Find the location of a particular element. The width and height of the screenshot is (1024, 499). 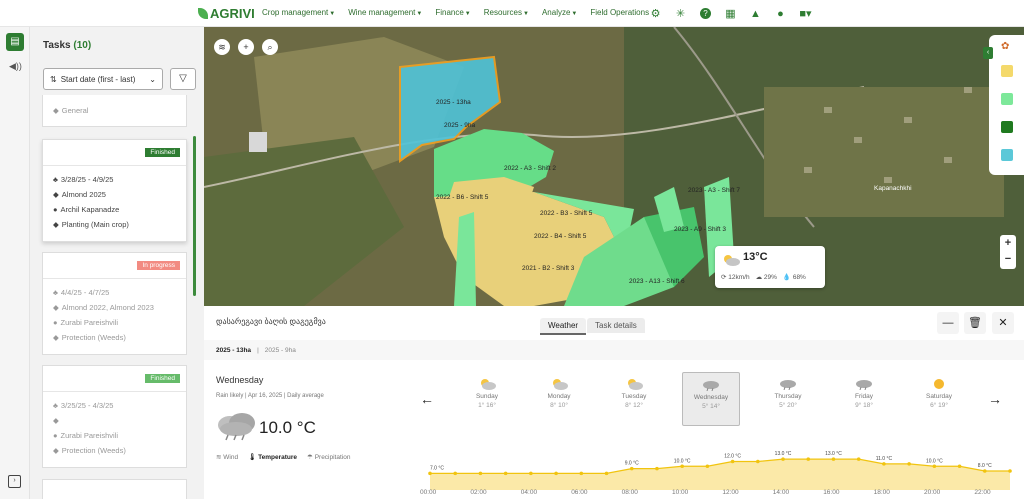

task-card: ◆ General is located at coordinates (114, 111).